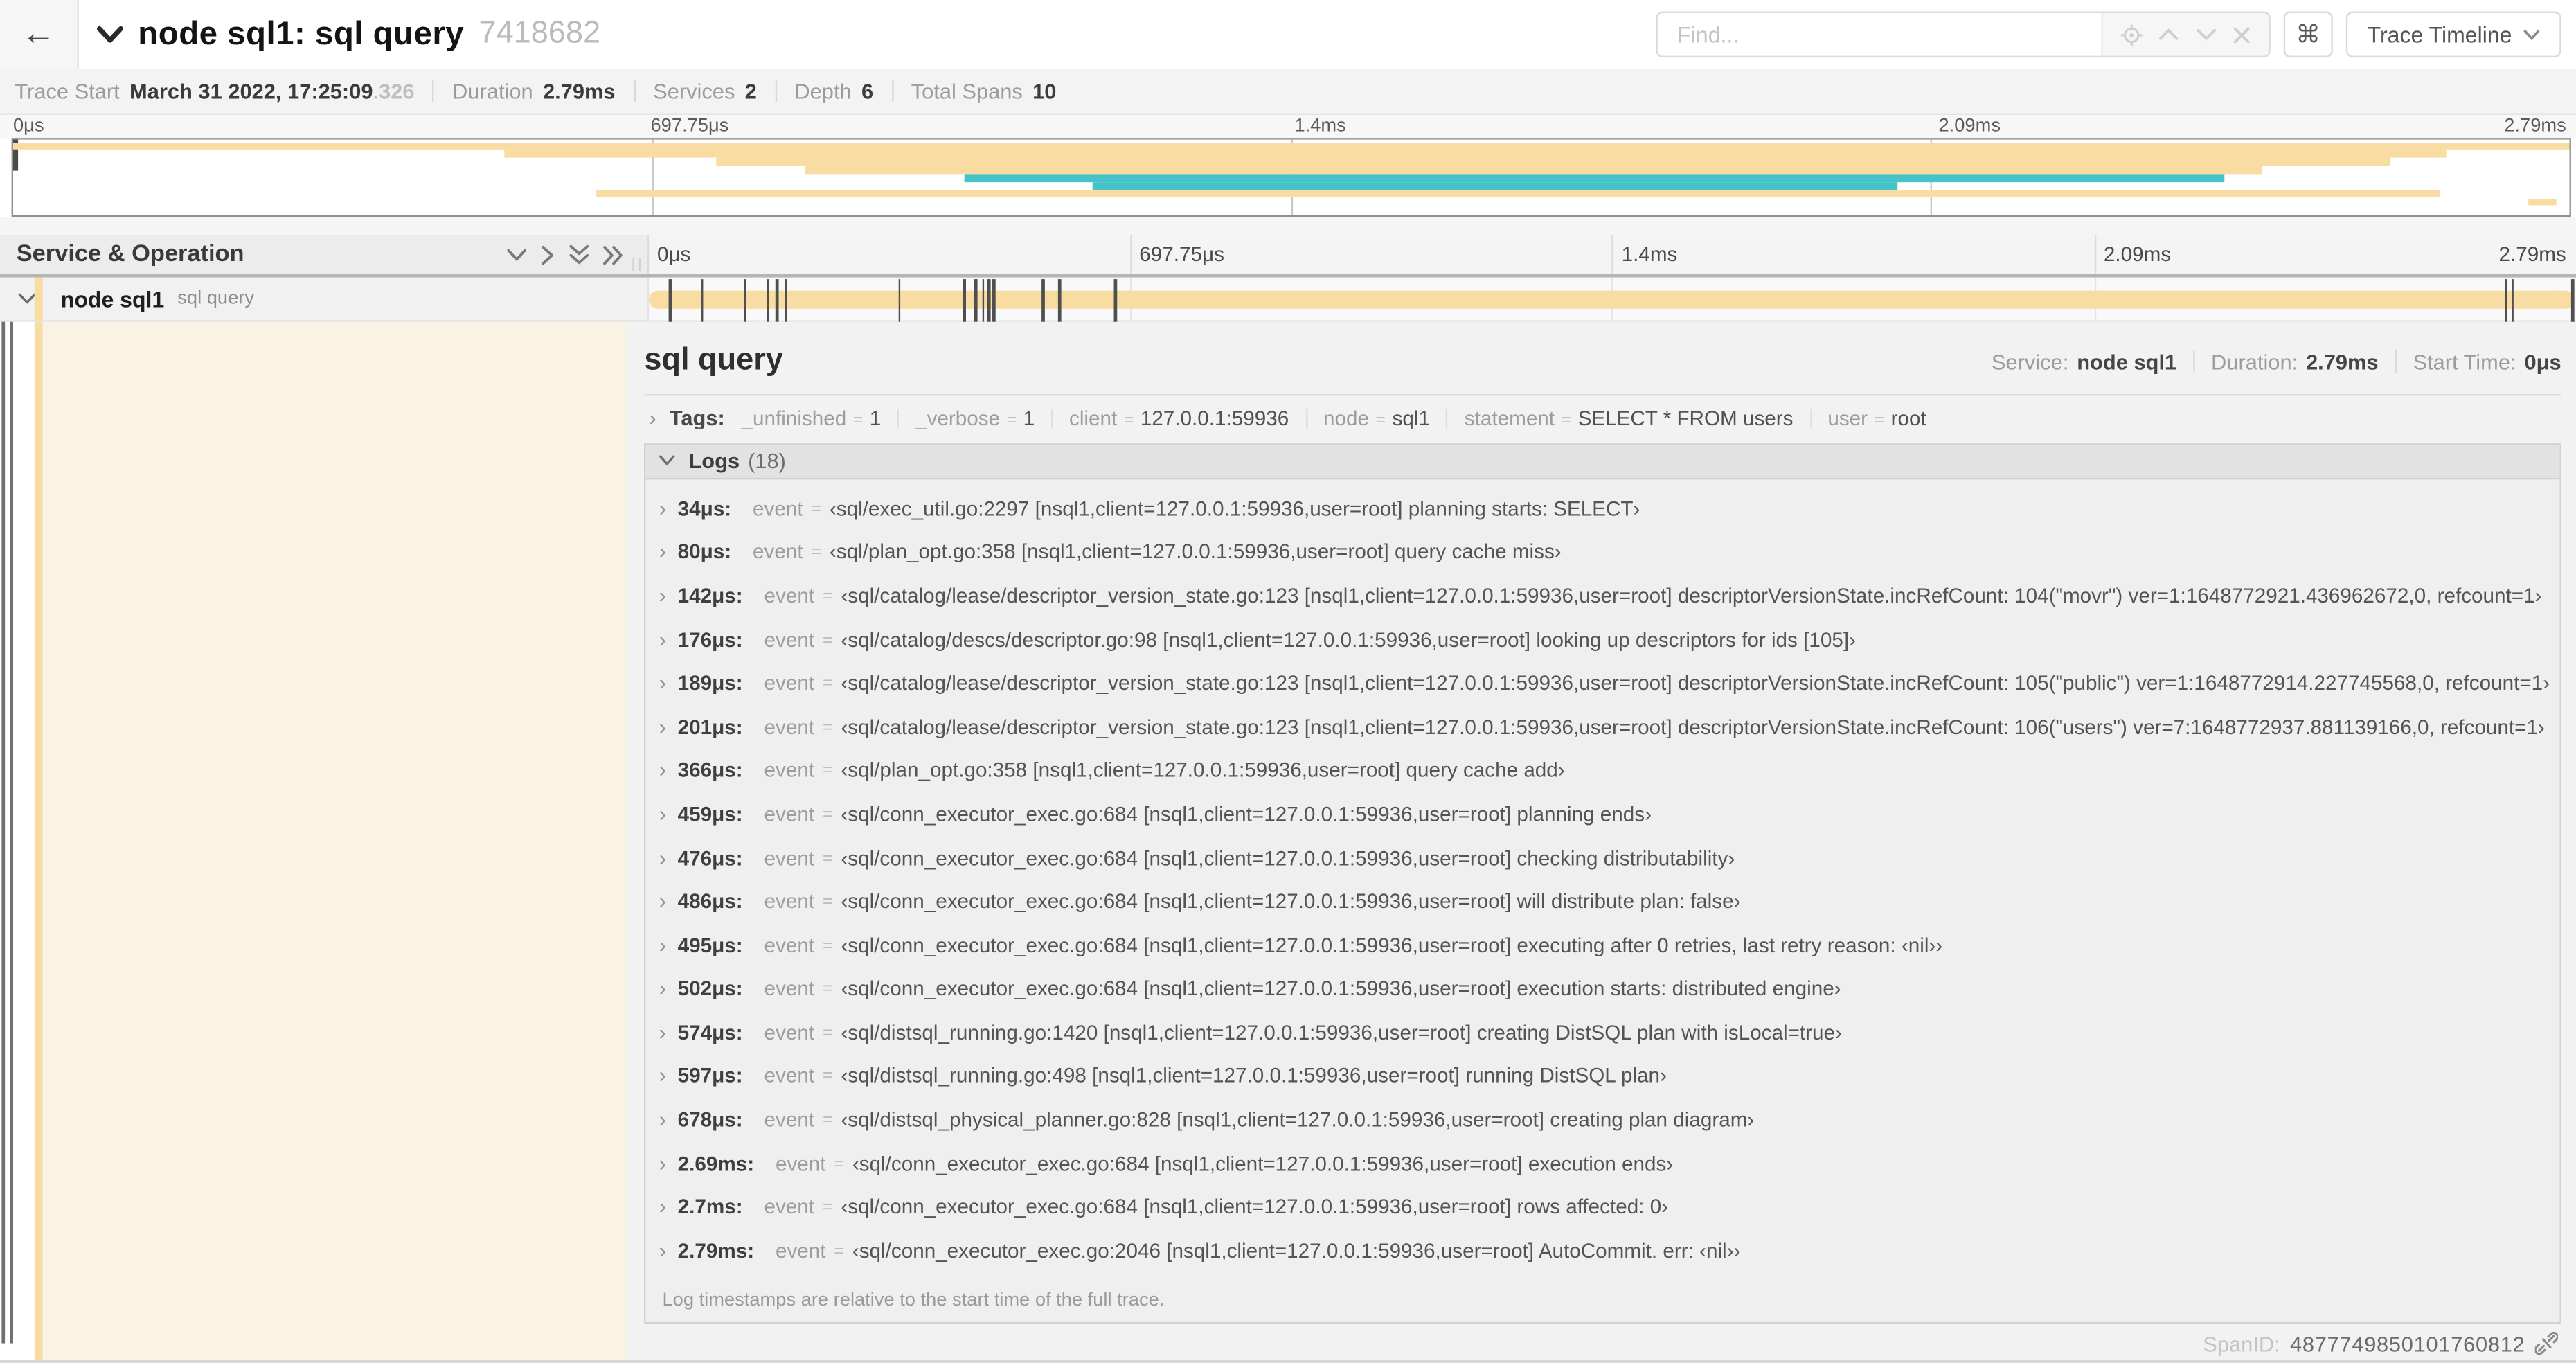 This screenshot has width=2576, height=1363. I want to click on find-prev-chevron-up-icon, so click(2169, 34).